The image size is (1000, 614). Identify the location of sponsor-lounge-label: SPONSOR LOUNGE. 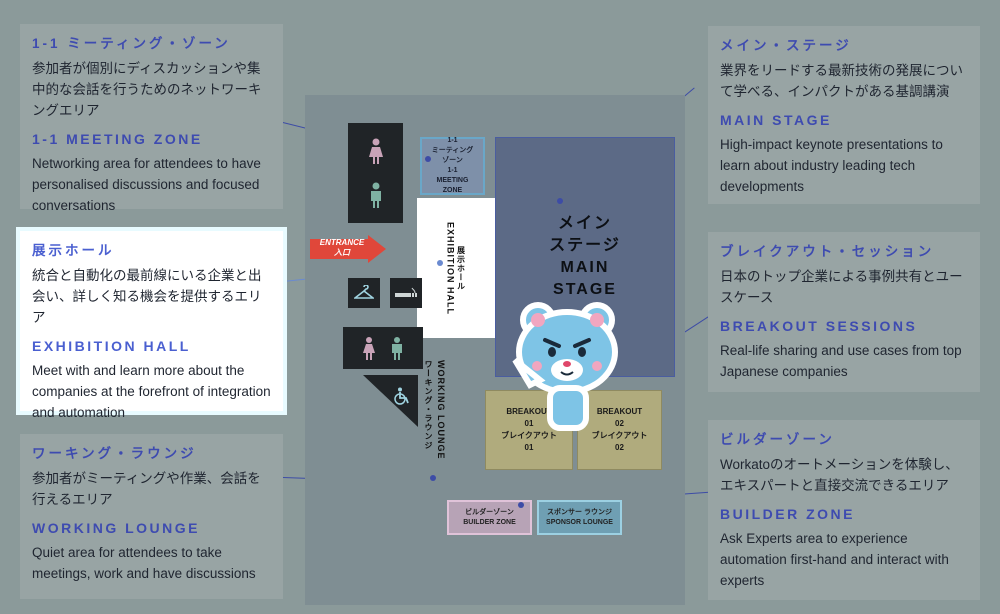
(579, 522).